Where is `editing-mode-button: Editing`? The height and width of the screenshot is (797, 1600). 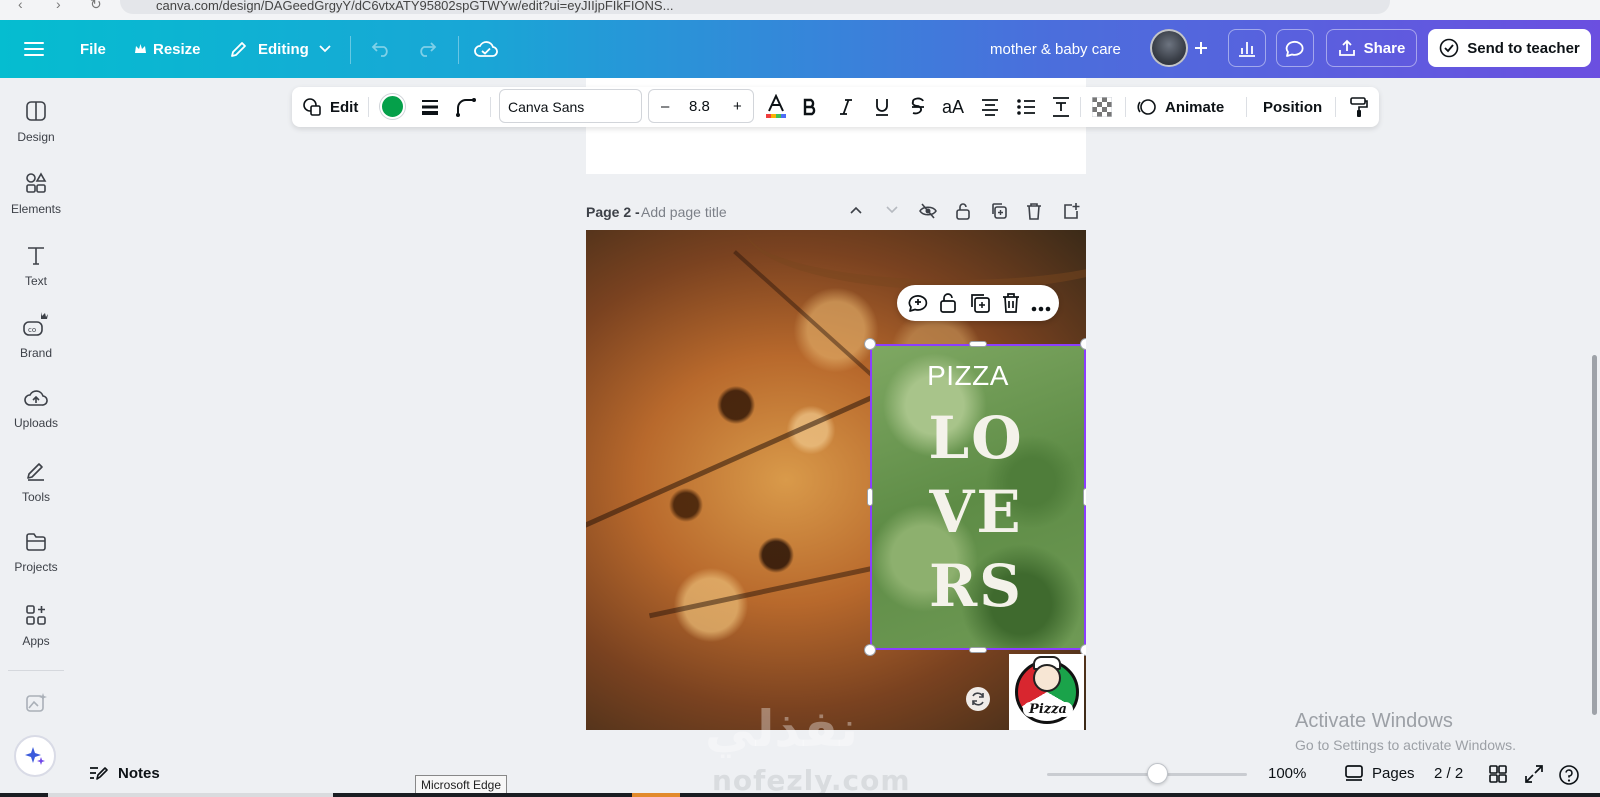
editing-mode-button: Editing is located at coordinates (280, 49).